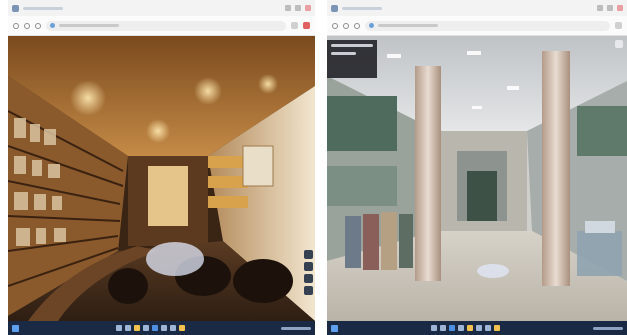 This screenshot has width=627, height=335. I want to click on viewer-side-controls, so click(308, 272).